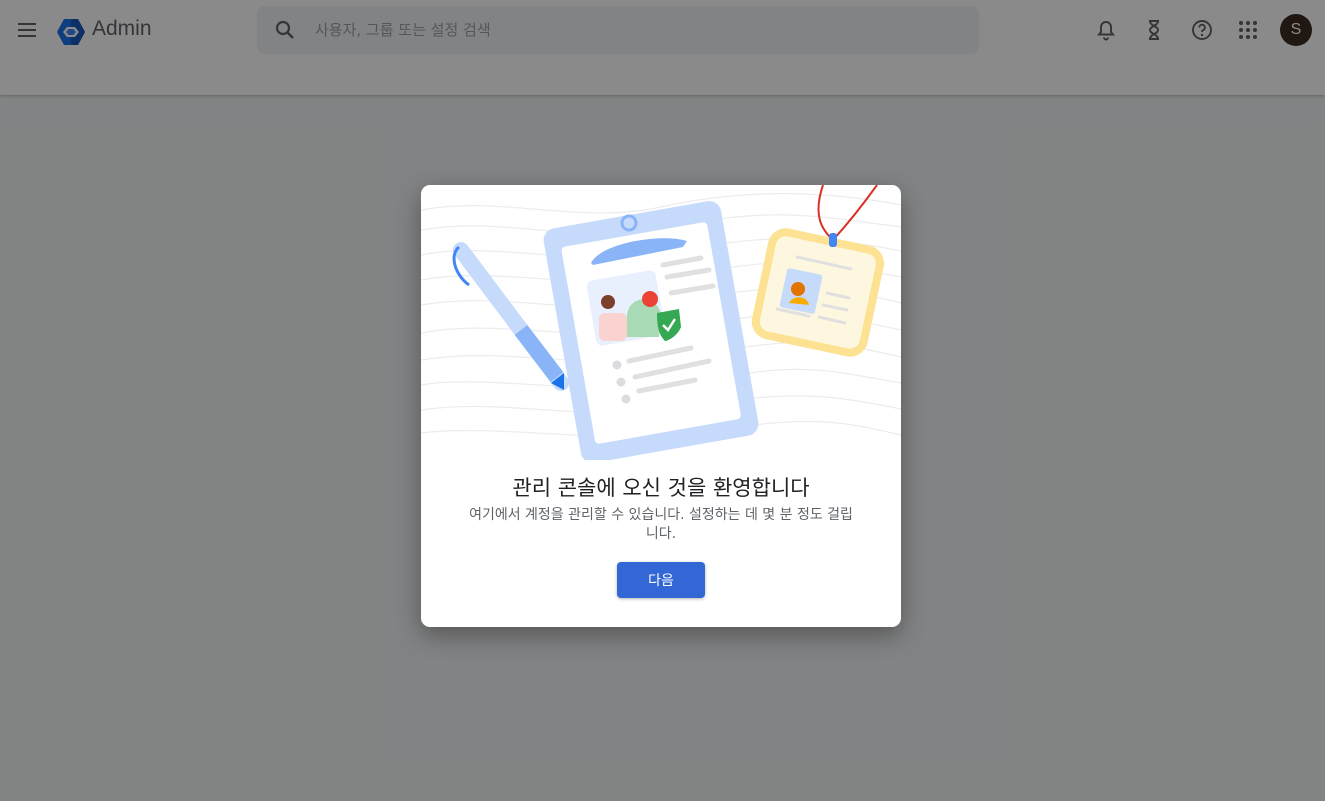 This screenshot has height=801, width=1325. Describe the element at coordinates (818, 271) in the screenshot. I see `id-badge-icon` at that location.